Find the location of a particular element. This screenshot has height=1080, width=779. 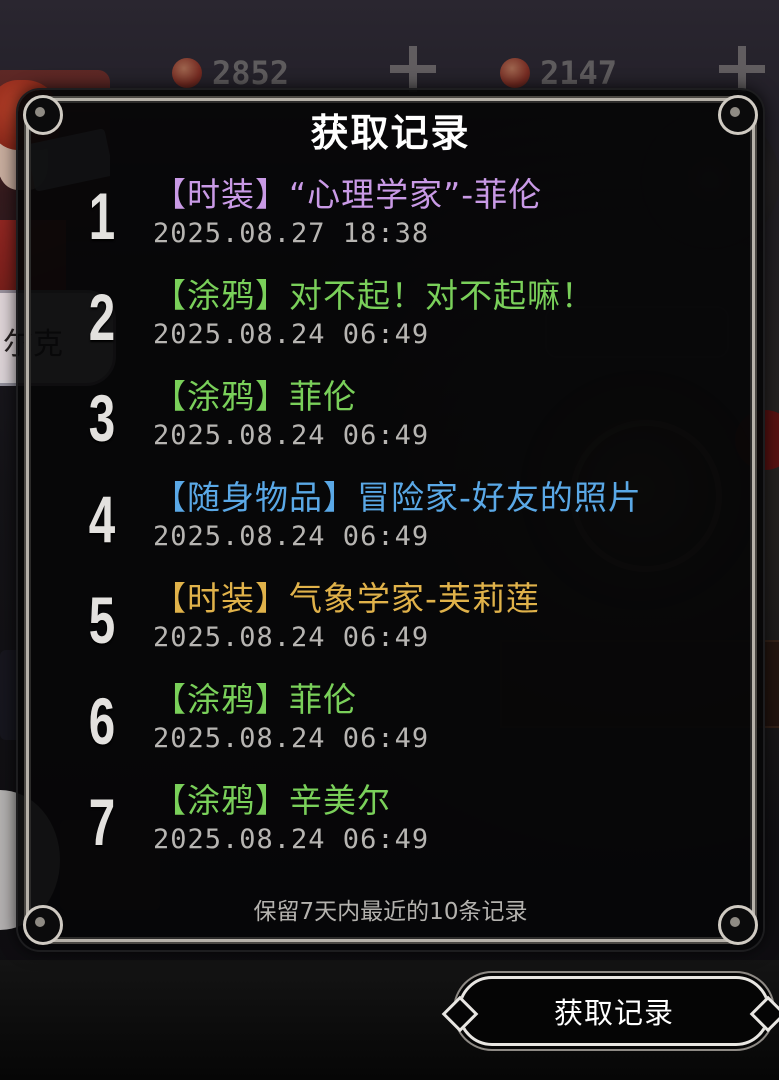

record-row: 5 【时装】气象学家-芙莉莲 2025.08.24 06:49 is located at coordinates (390, 622).